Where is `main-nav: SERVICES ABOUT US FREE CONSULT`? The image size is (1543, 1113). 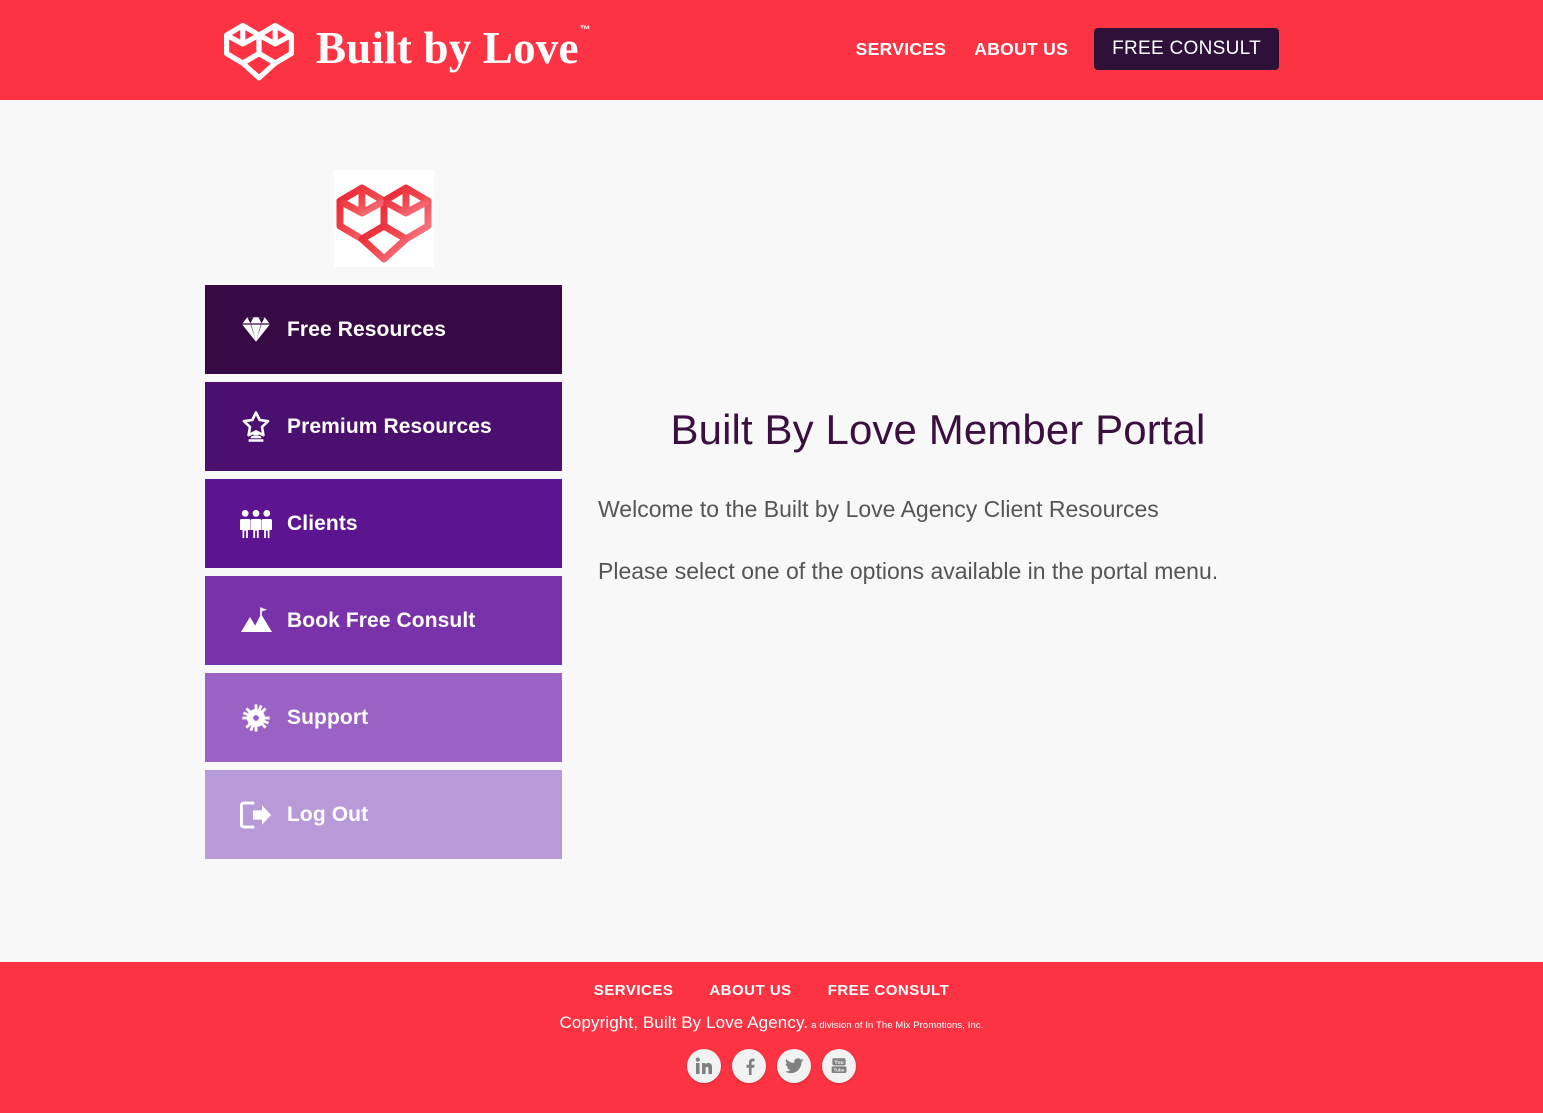 main-nav: SERVICES ABOUT US FREE CONSULT is located at coordinates (1060, 49).